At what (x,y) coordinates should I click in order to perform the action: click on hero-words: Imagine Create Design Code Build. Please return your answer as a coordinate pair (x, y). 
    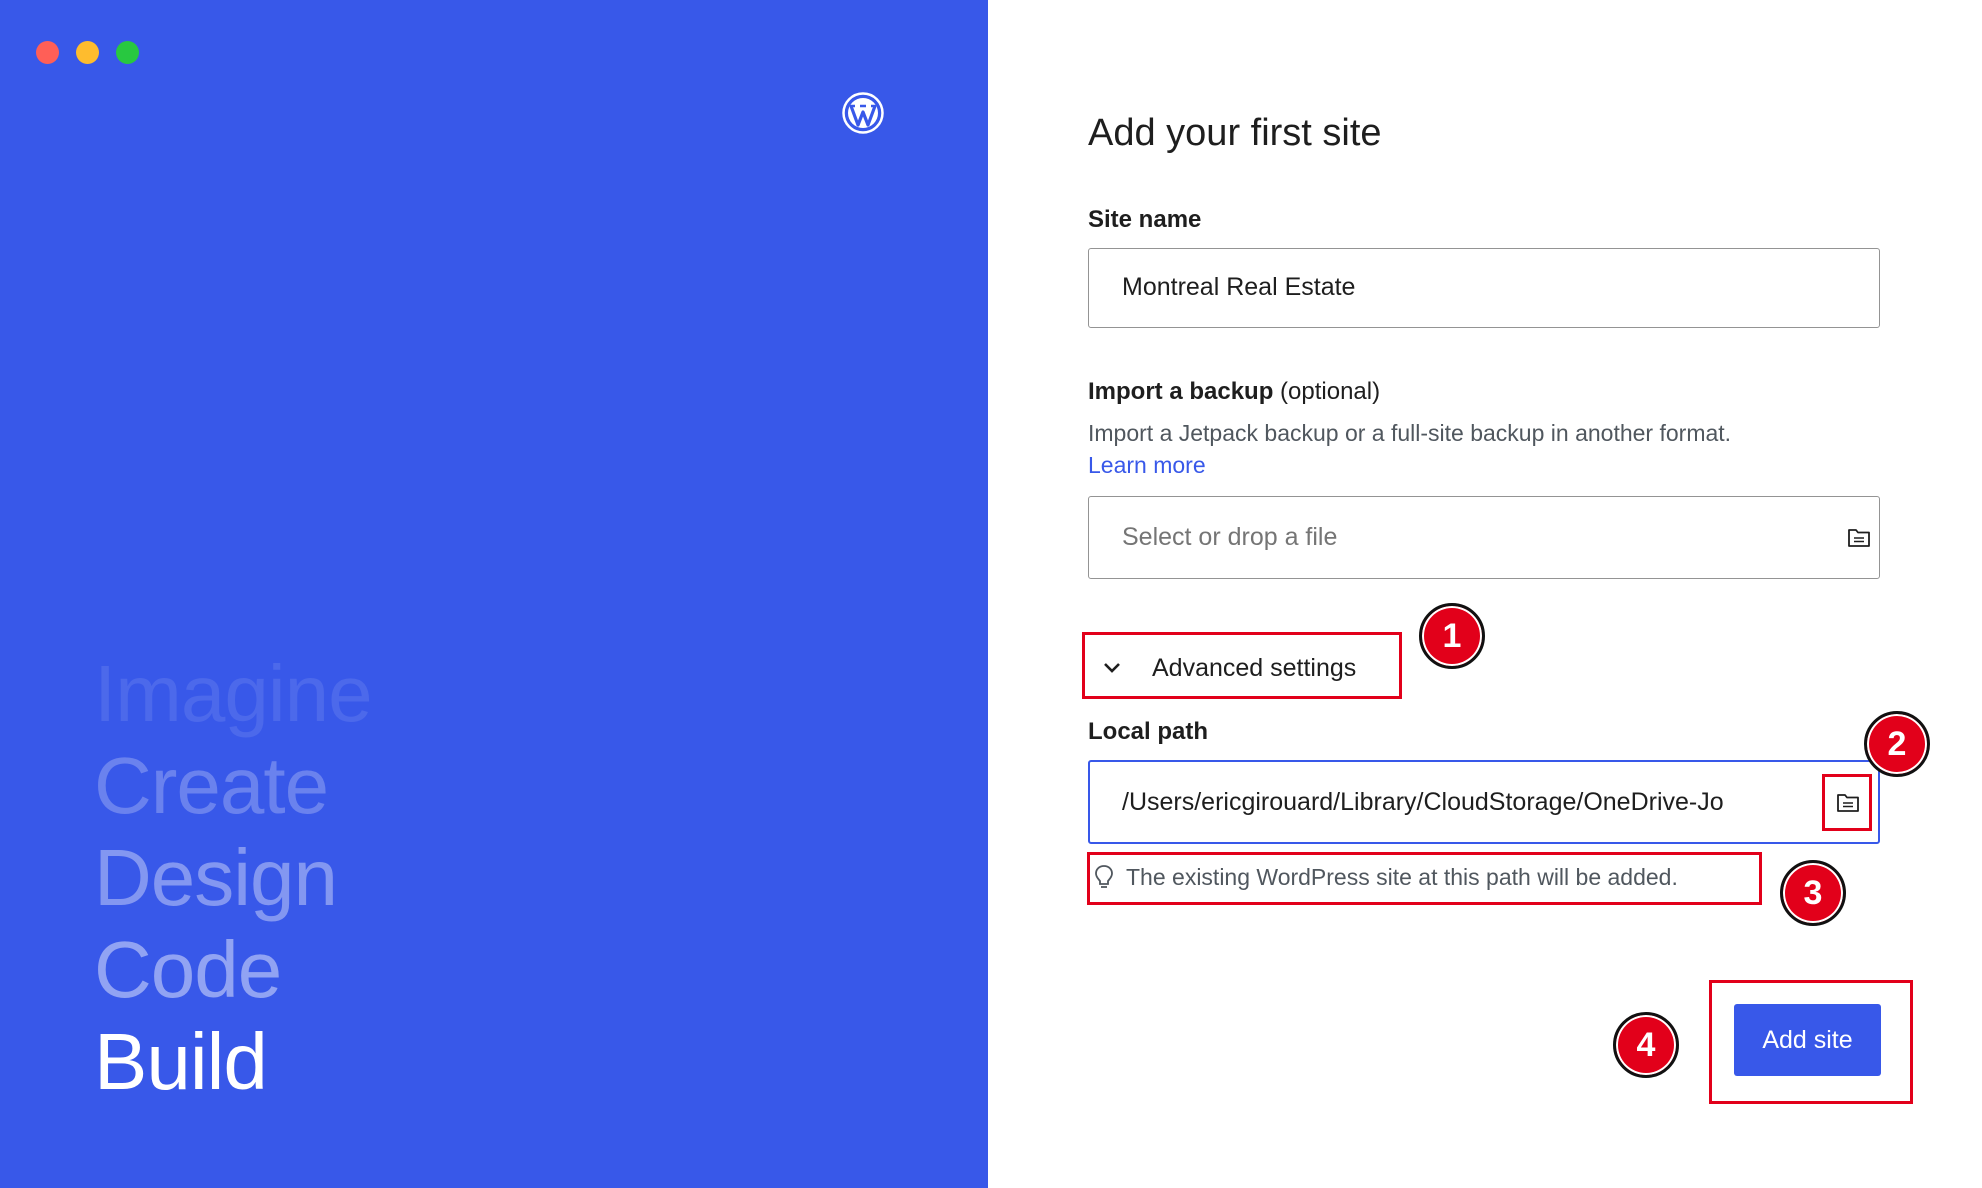
    Looking at the image, I should click on (233, 878).